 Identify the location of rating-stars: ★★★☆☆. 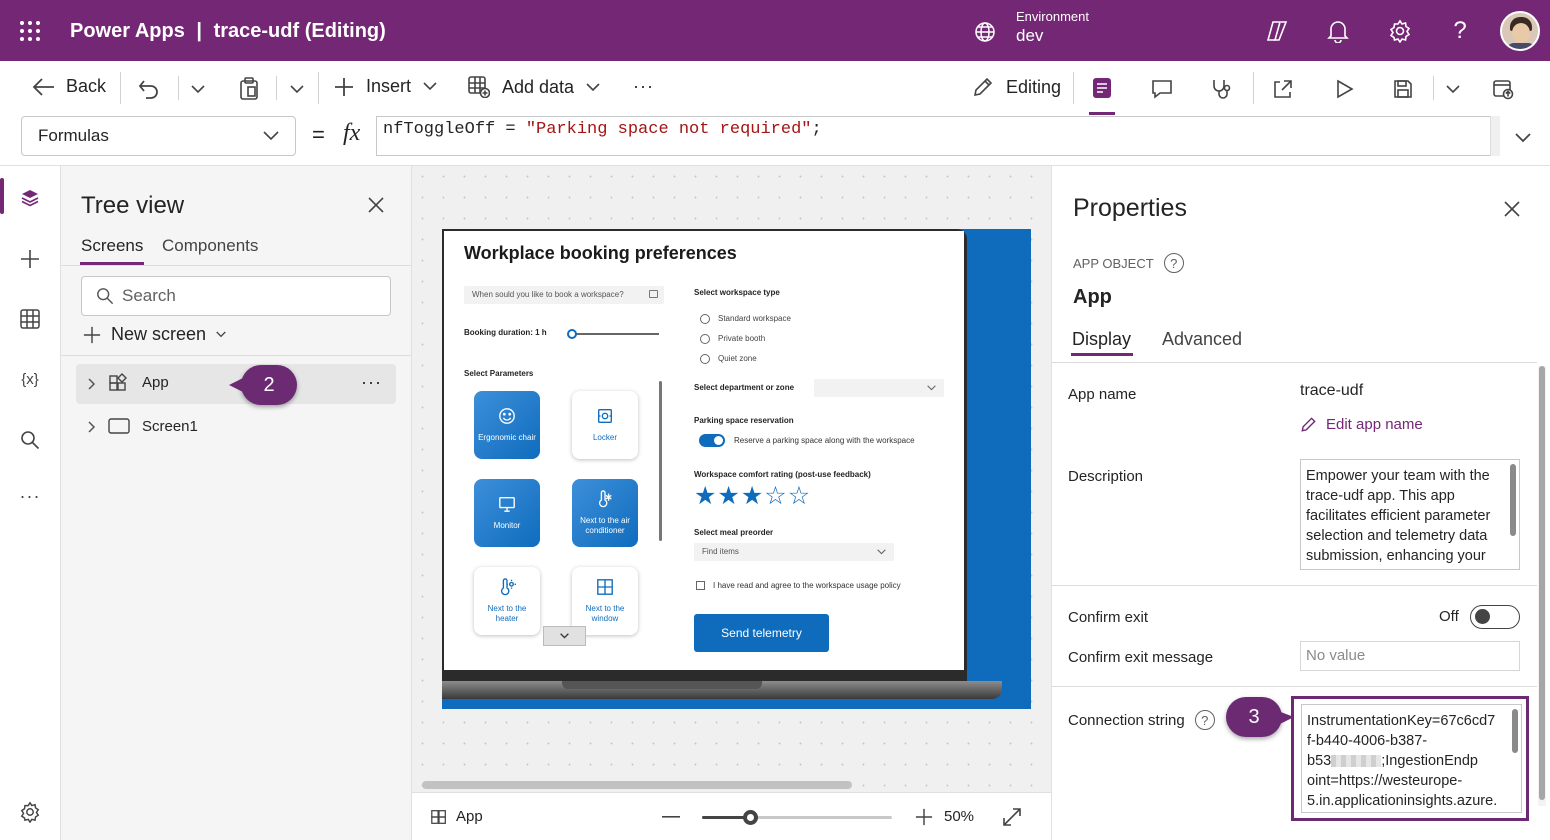
(752, 496).